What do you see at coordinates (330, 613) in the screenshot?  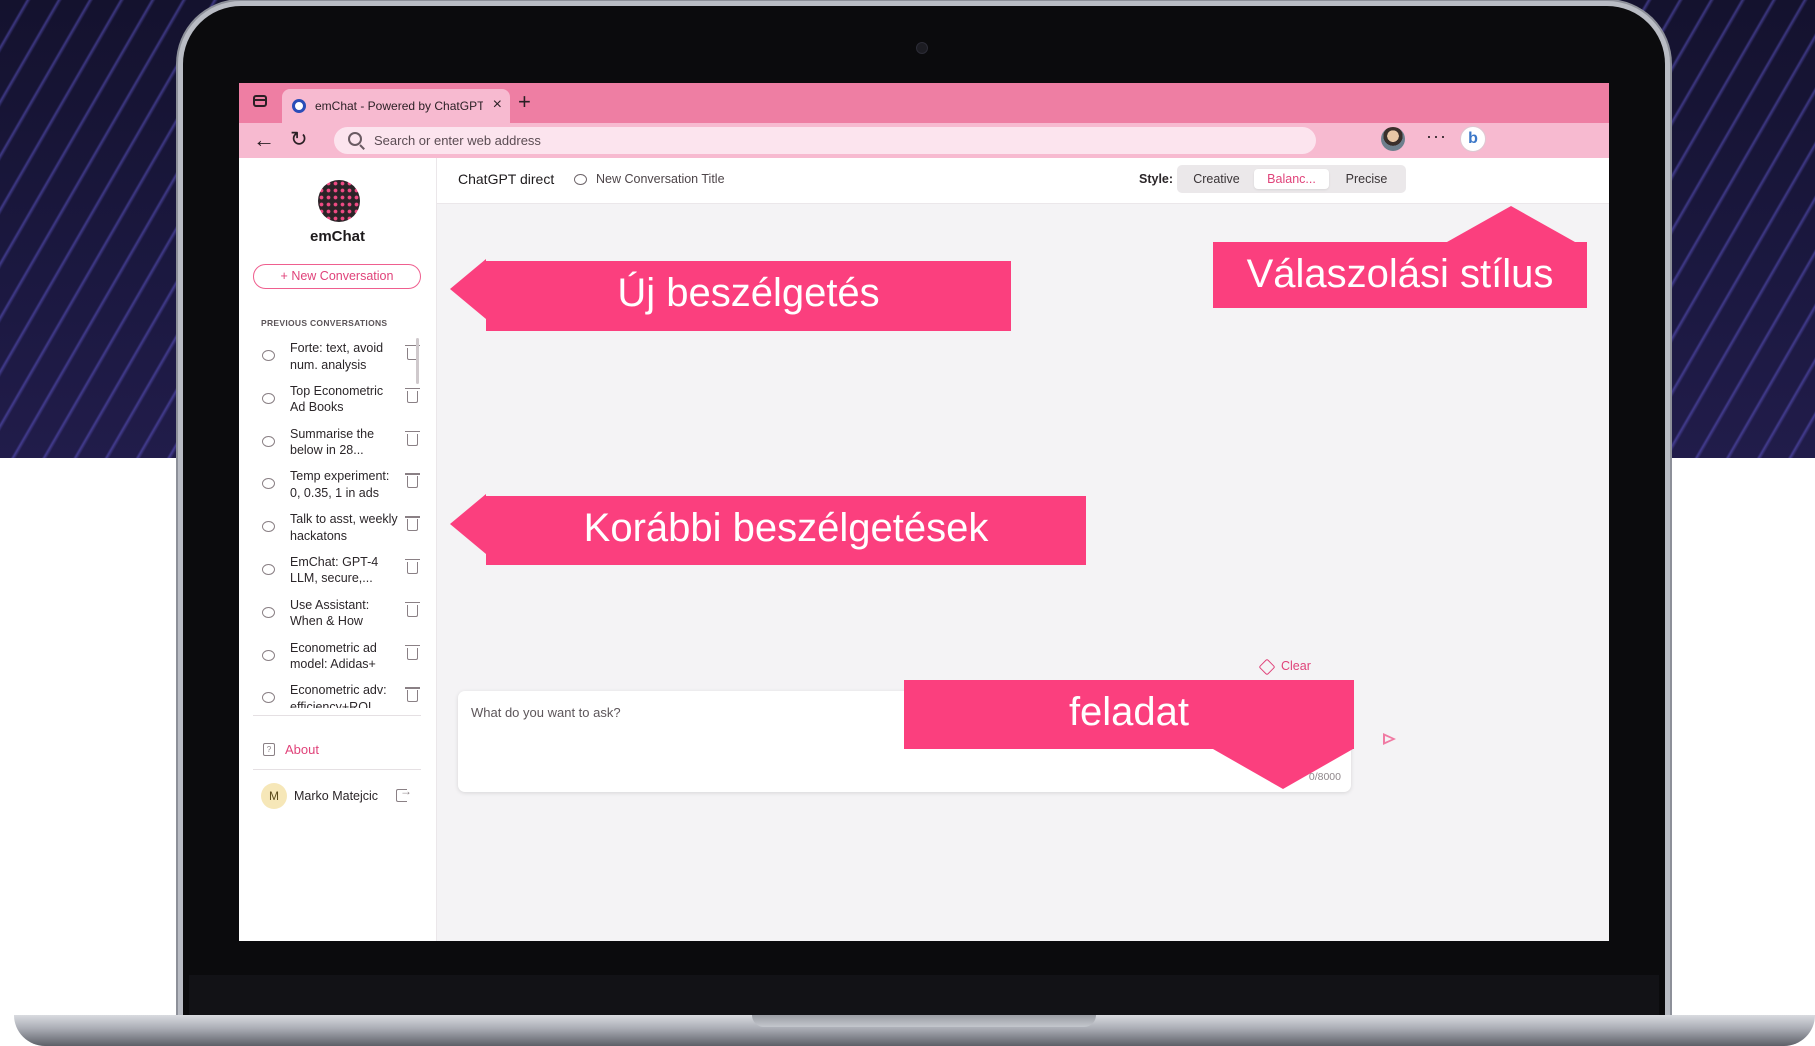 I see `conversation-label: Use Assistant: When & How` at bounding box center [330, 613].